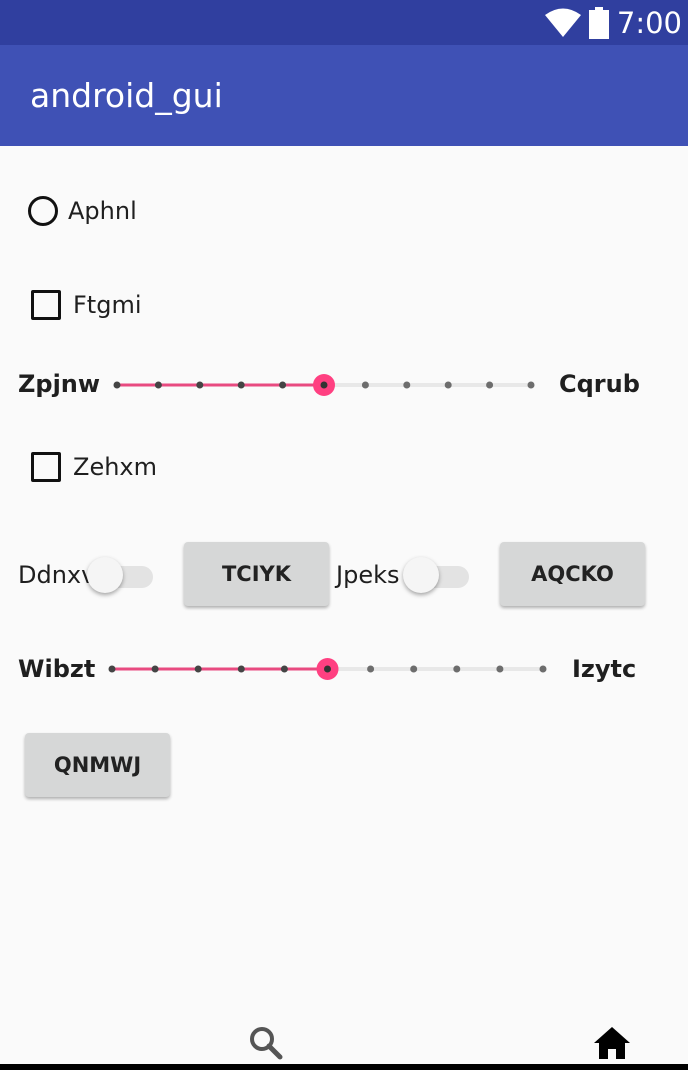  What do you see at coordinates (57, 575) in the screenshot?
I see `switch-1-label: Ddnxv` at bounding box center [57, 575].